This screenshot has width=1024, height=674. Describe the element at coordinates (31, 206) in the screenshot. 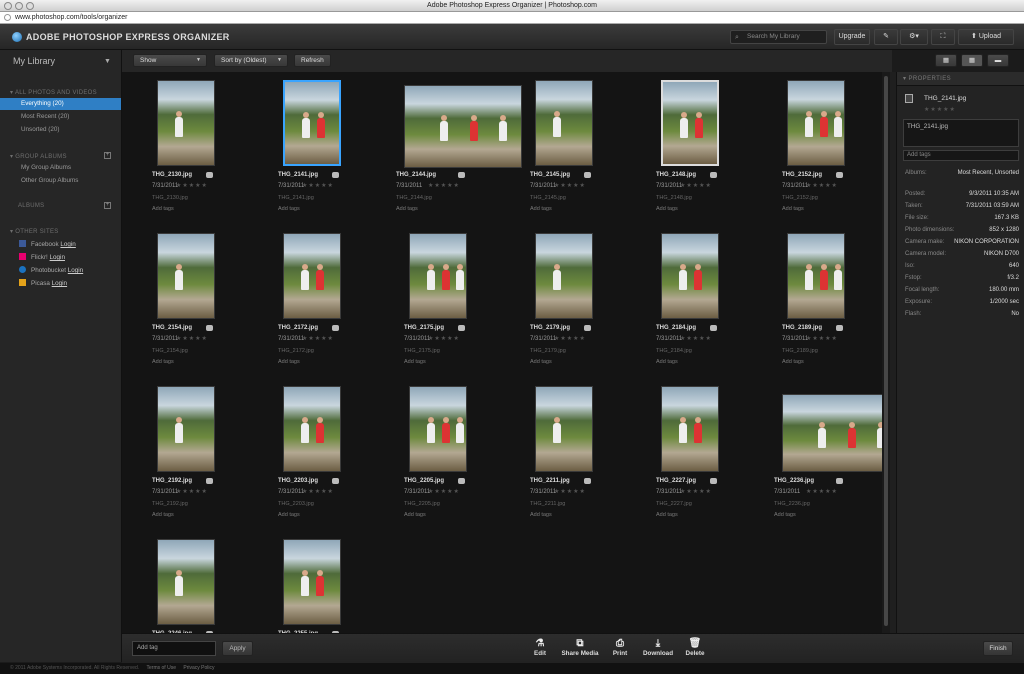

I see `section-albums: ALBUMS` at that location.